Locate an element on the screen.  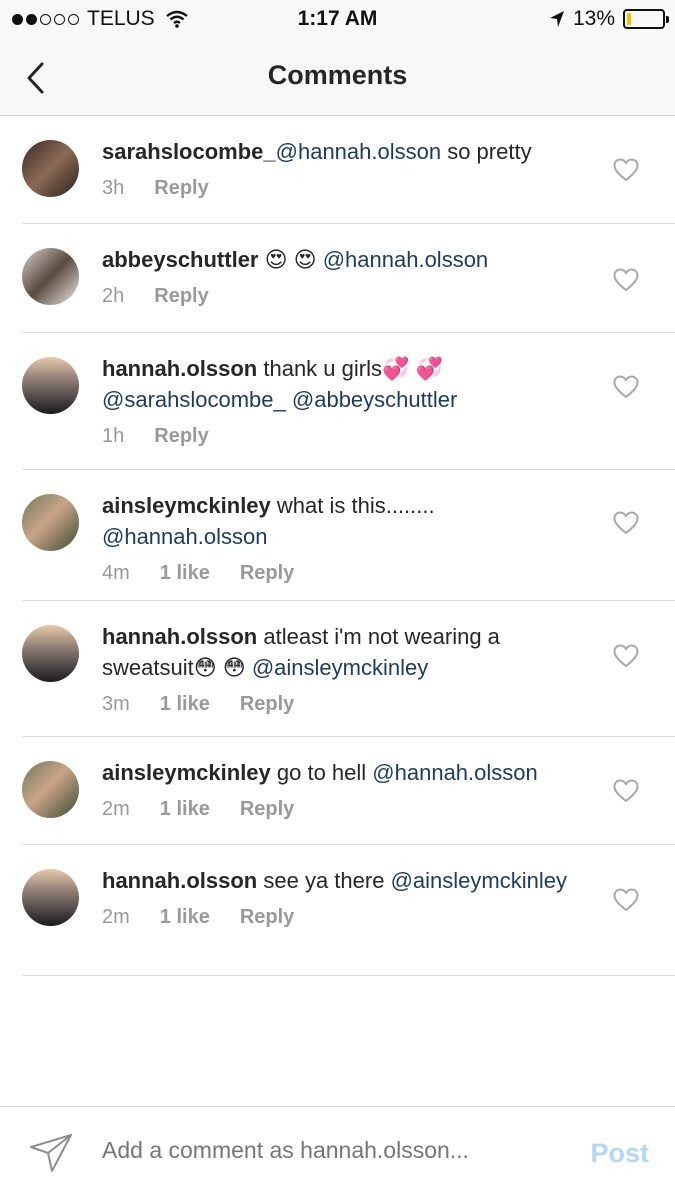
nav-bar: Comments is located at coordinates (337, 78).